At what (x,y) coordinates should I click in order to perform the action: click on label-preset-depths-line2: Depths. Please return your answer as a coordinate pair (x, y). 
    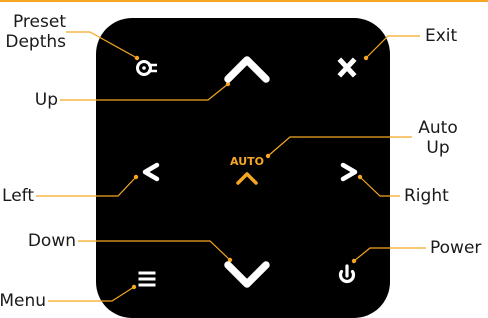
    Looking at the image, I should click on (35, 42).